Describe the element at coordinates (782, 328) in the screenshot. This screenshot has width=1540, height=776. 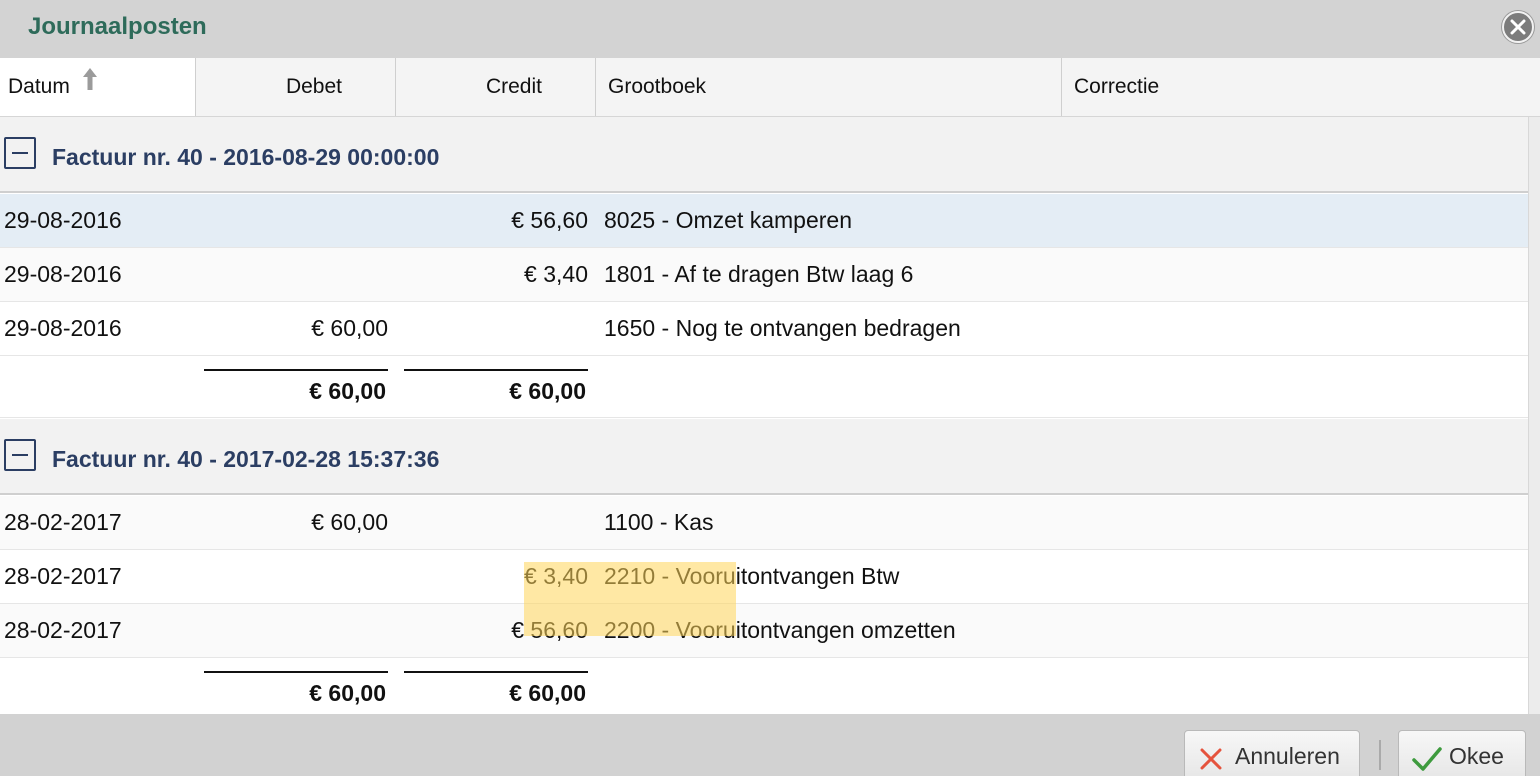
I see `cell-grootboek: 1650 - Nog te ontvangen bedragen` at that location.